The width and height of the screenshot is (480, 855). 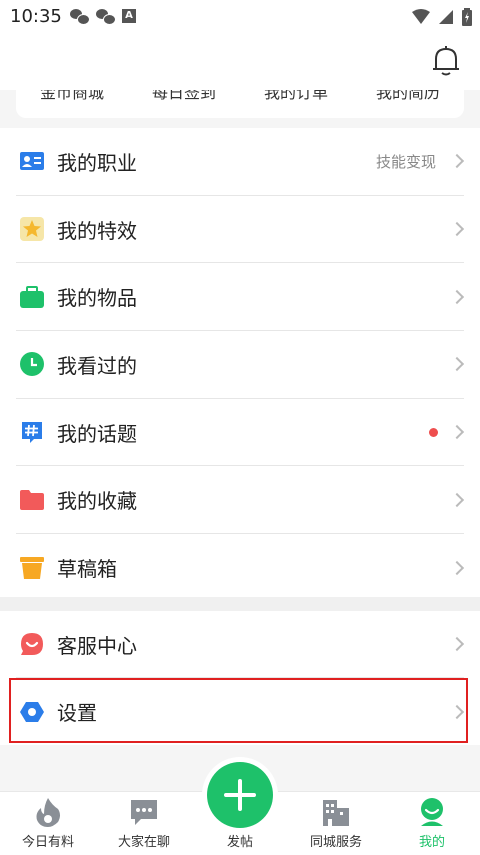 What do you see at coordinates (408, 96) in the screenshot?
I see `quick-link: 我的简历` at bounding box center [408, 96].